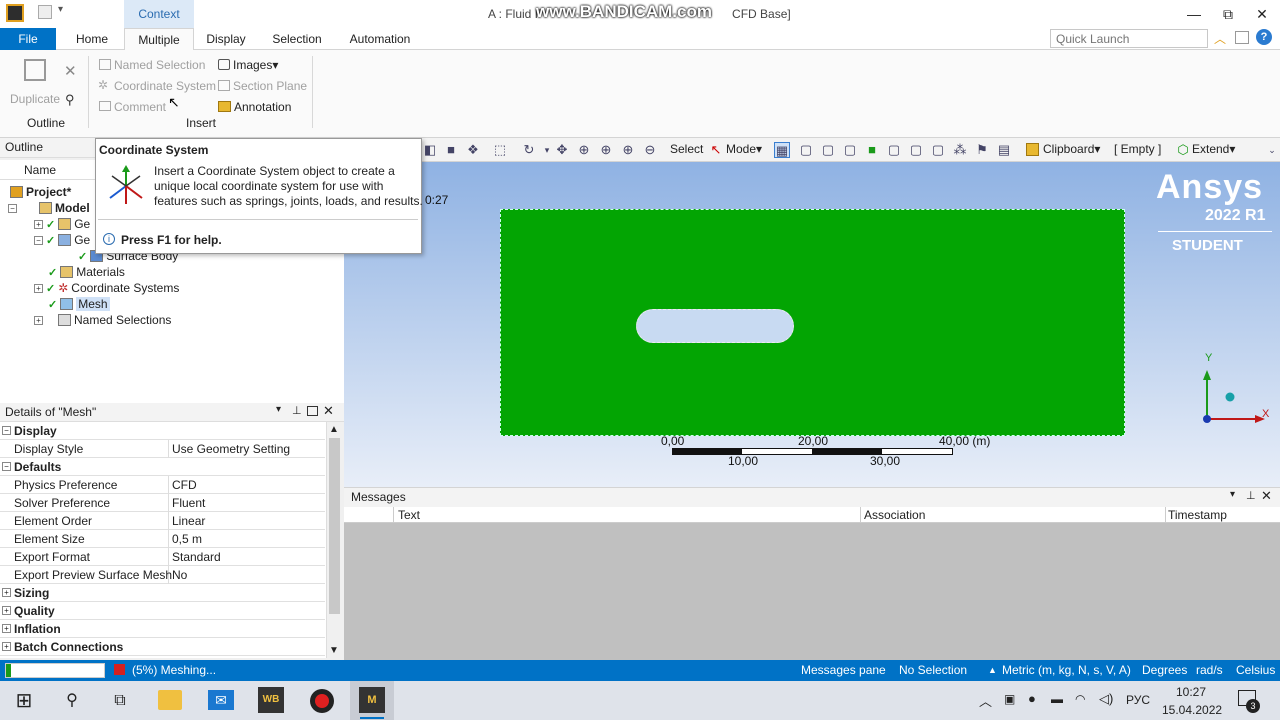 This screenshot has height=720, width=1280. What do you see at coordinates (1080, 699) in the screenshot?
I see `wifi-icon: ◠` at bounding box center [1080, 699].